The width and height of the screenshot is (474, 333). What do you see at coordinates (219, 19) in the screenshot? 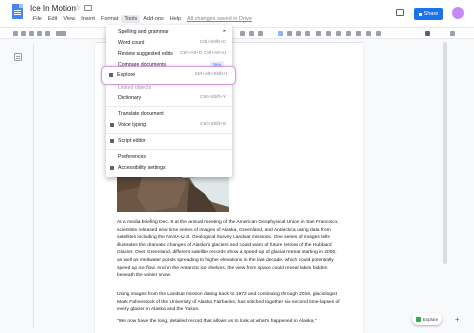
I see `save-status: All changes saved in Drive` at bounding box center [219, 19].